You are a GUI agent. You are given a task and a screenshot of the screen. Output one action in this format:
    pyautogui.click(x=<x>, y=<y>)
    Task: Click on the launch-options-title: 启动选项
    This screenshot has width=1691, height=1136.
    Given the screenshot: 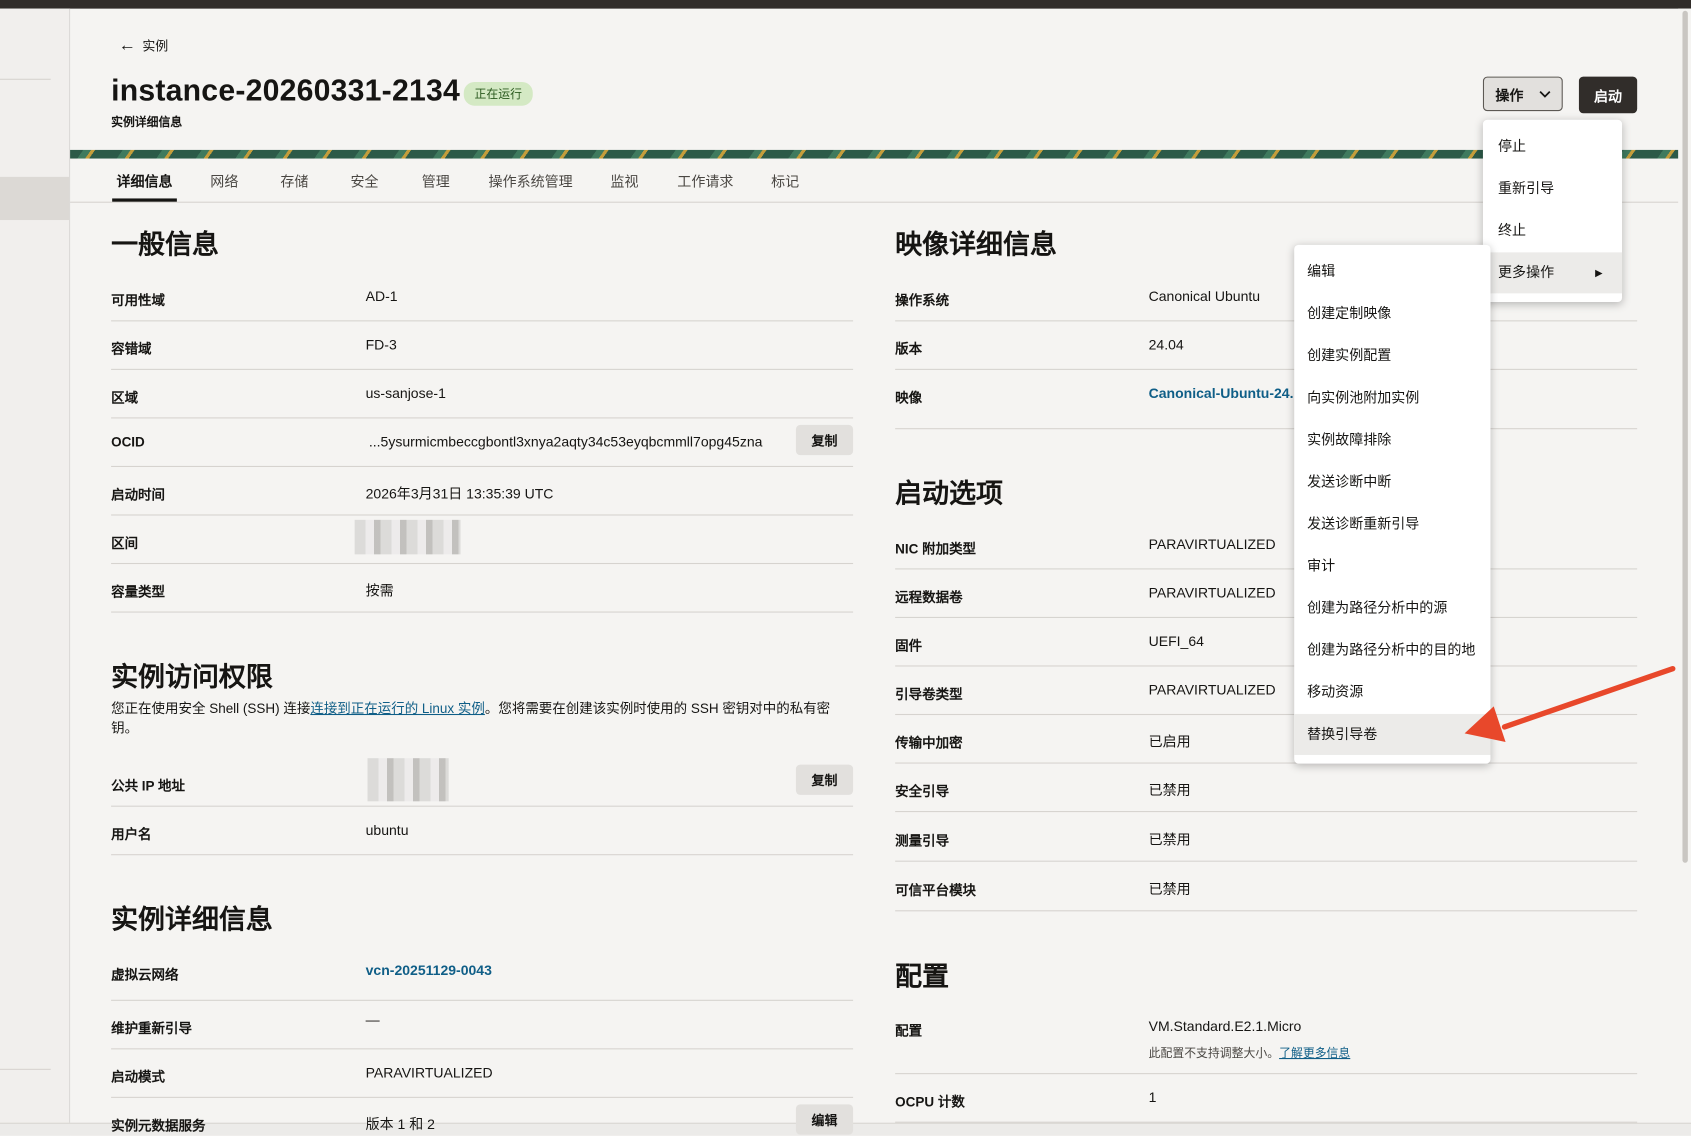 What is the action you would take?
    pyautogui.click(x=949, y=494)
    